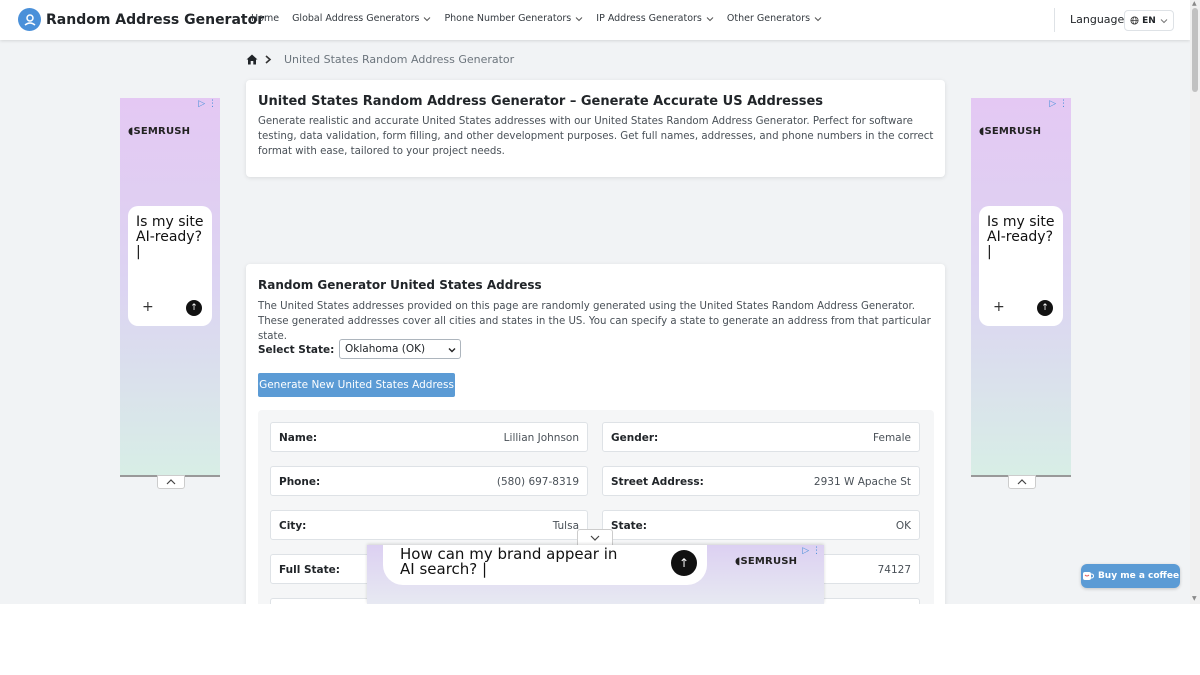  I want to click on nav-ip-address-generators: IP Address Generators, so click(655, 18).